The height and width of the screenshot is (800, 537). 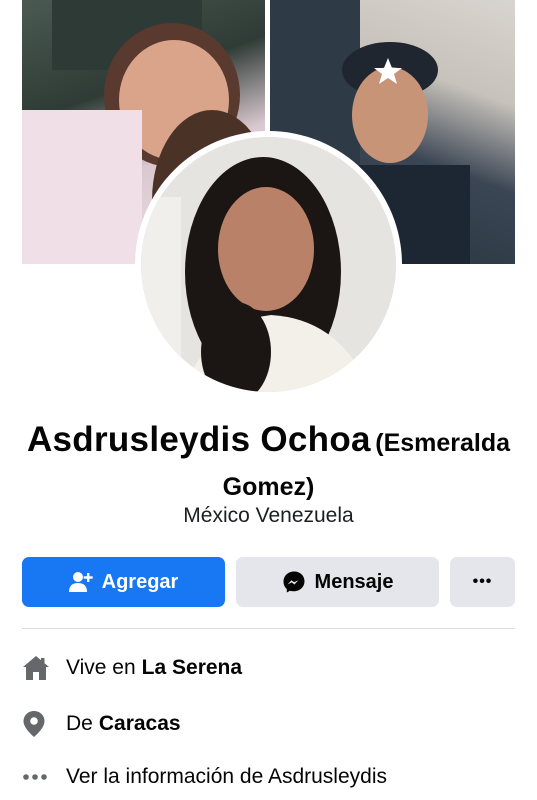 I want to click on home-icon, so click(x=44, y=668).